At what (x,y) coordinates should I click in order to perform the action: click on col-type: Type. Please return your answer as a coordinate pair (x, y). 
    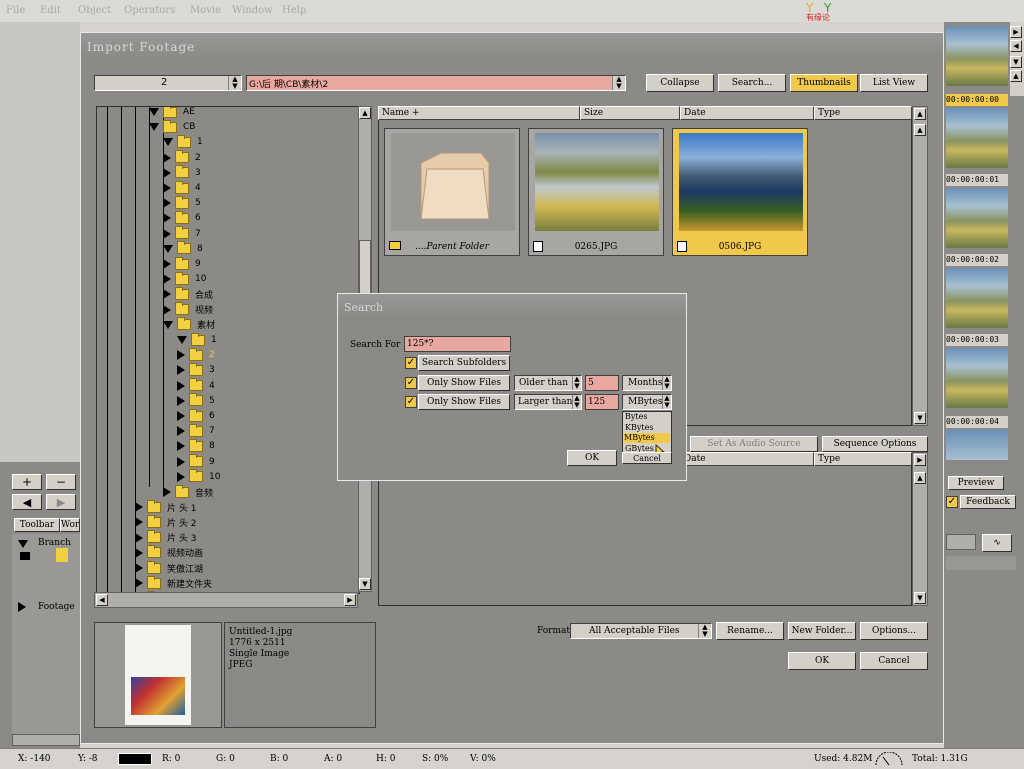
    Looking at the image, I should click on (863, 113).